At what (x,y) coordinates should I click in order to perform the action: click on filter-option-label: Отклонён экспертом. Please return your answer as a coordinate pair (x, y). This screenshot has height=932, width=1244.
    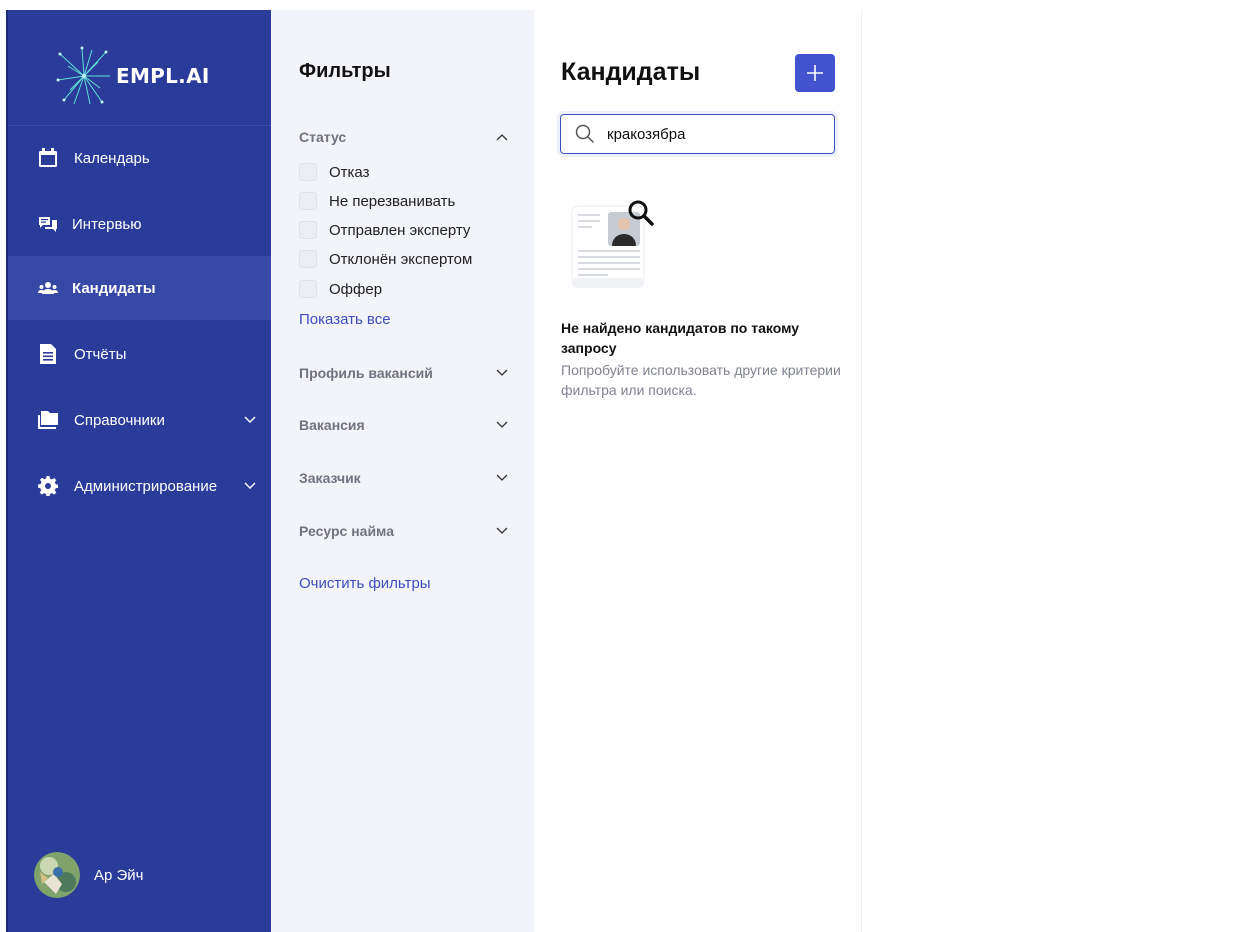
    Looking at the image, I should click on (401, 259).